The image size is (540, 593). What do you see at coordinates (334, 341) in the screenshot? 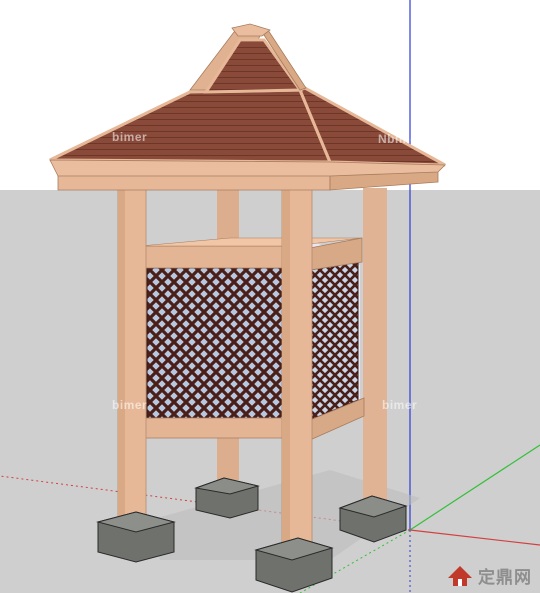
I see `lattice-panel-right` at bounding box center [334, 341].